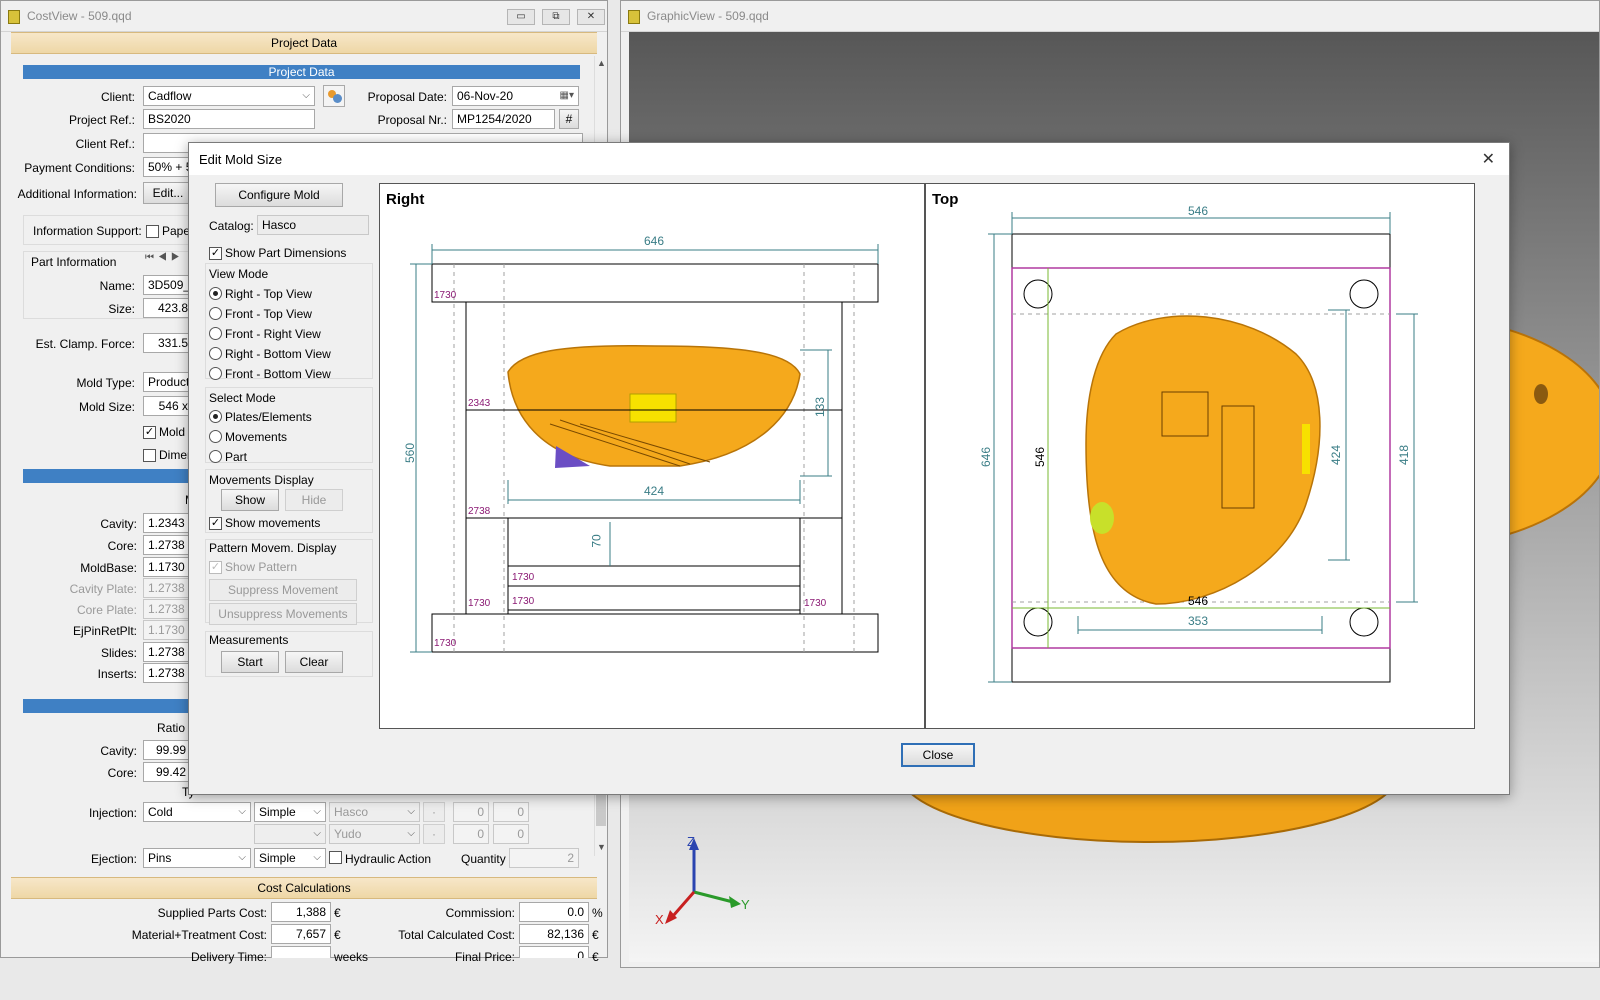 Image resolution: width=1600 pixels, height=1000 pixels. What do you see at coordinates (407, 97) in the screenshot?
I see `proposal-date-label: Proposal Date:` at bounding box center [407, 97].